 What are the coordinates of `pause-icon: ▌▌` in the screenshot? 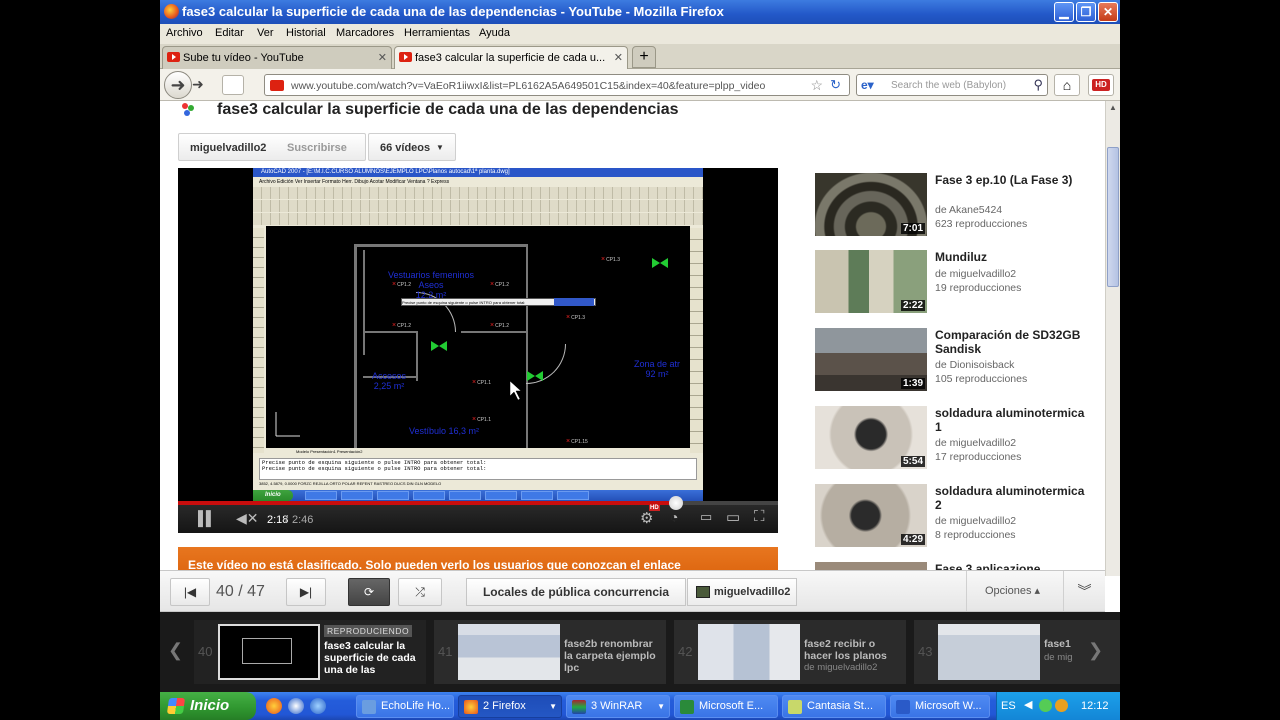 It's located at (207, 518).